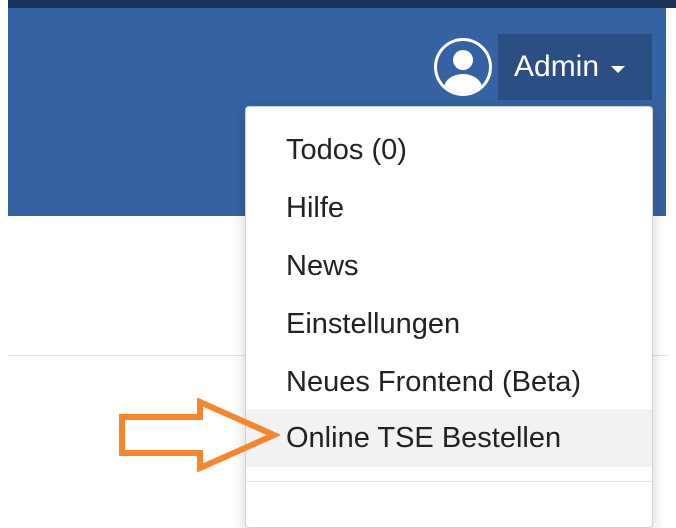 Image resolution: width=676 pixels, height=528 pixels. I want to click on side-panel-edge, so click(659, 432).